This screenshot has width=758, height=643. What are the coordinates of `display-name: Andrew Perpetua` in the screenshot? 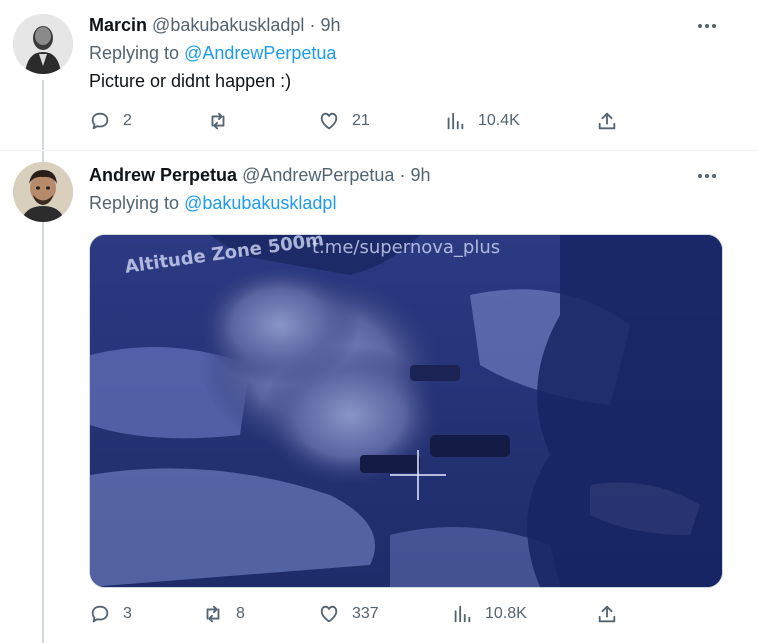 It's located at (163, 175).